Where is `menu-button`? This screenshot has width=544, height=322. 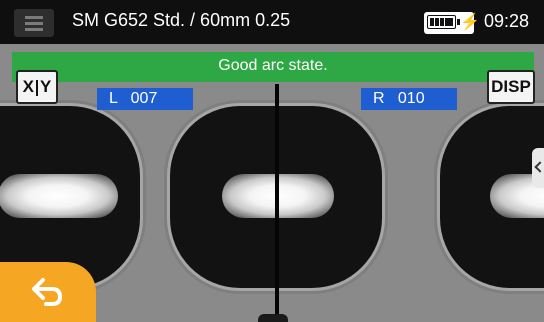 menu-button is located at coordinates (34, 23).